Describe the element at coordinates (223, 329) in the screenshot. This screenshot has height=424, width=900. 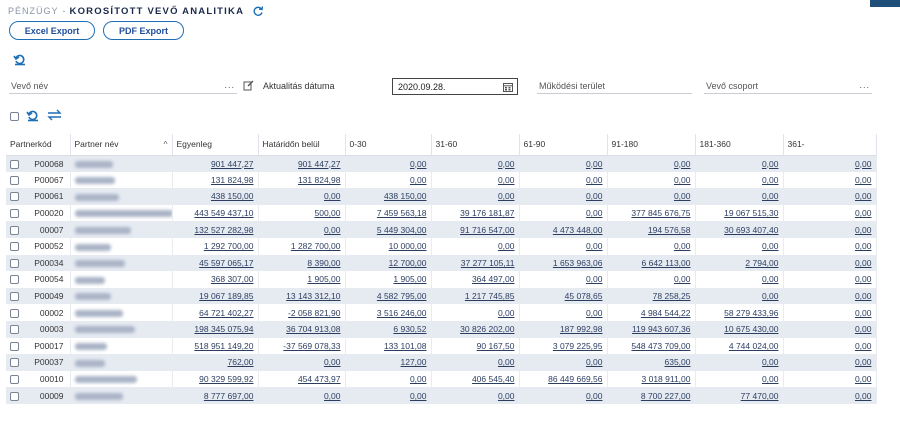
I see `amount-link: 198 345 075,94` at that location.